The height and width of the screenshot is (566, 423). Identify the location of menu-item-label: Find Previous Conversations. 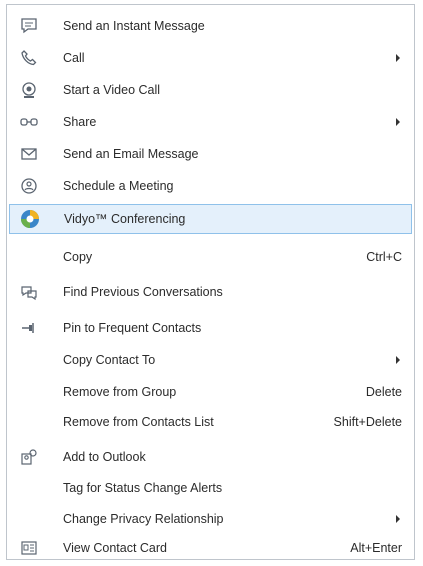
(143, 292).